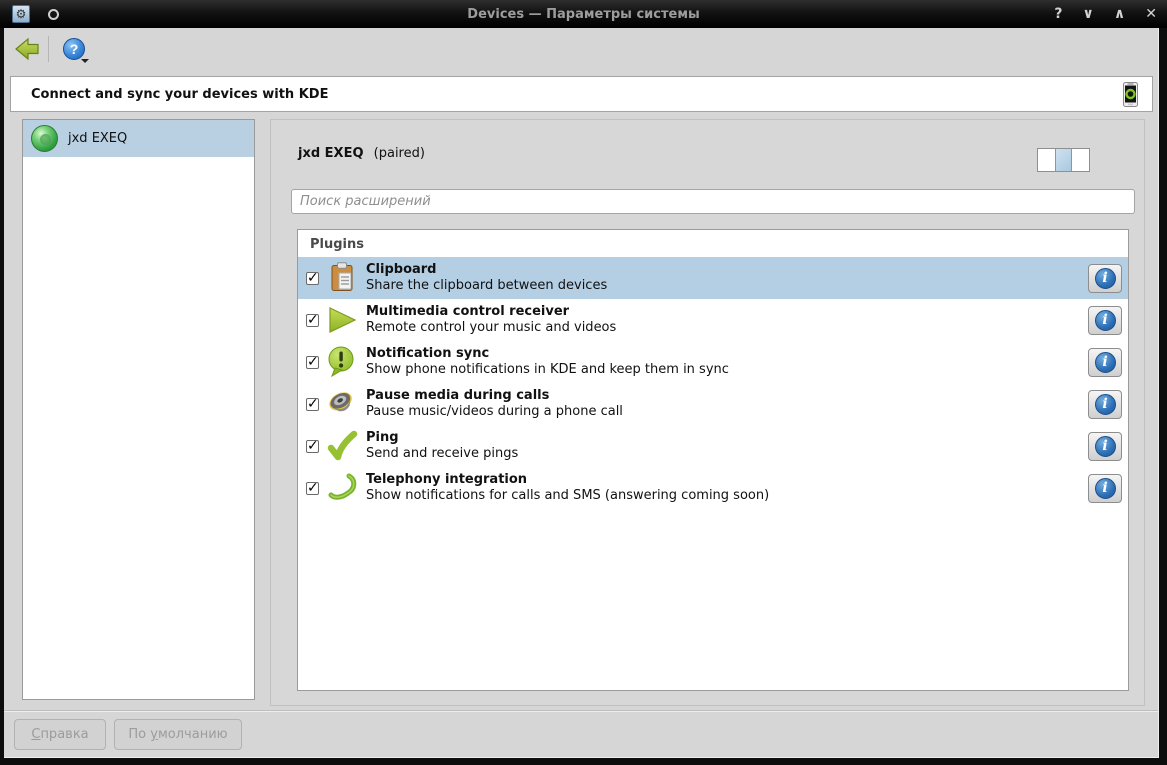 The height and width of the screenshot is (765, 1167). I want to click on plugin-text: Ping Send and receive pings, so click(442, 446).